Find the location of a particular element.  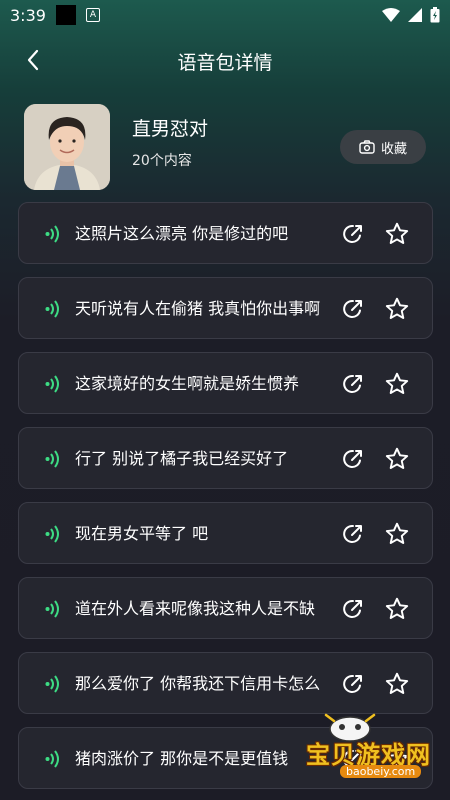

voice-item-text: 那么爱你了 你帮我还下信用卡怎么 is located at coordinates (198, 683).